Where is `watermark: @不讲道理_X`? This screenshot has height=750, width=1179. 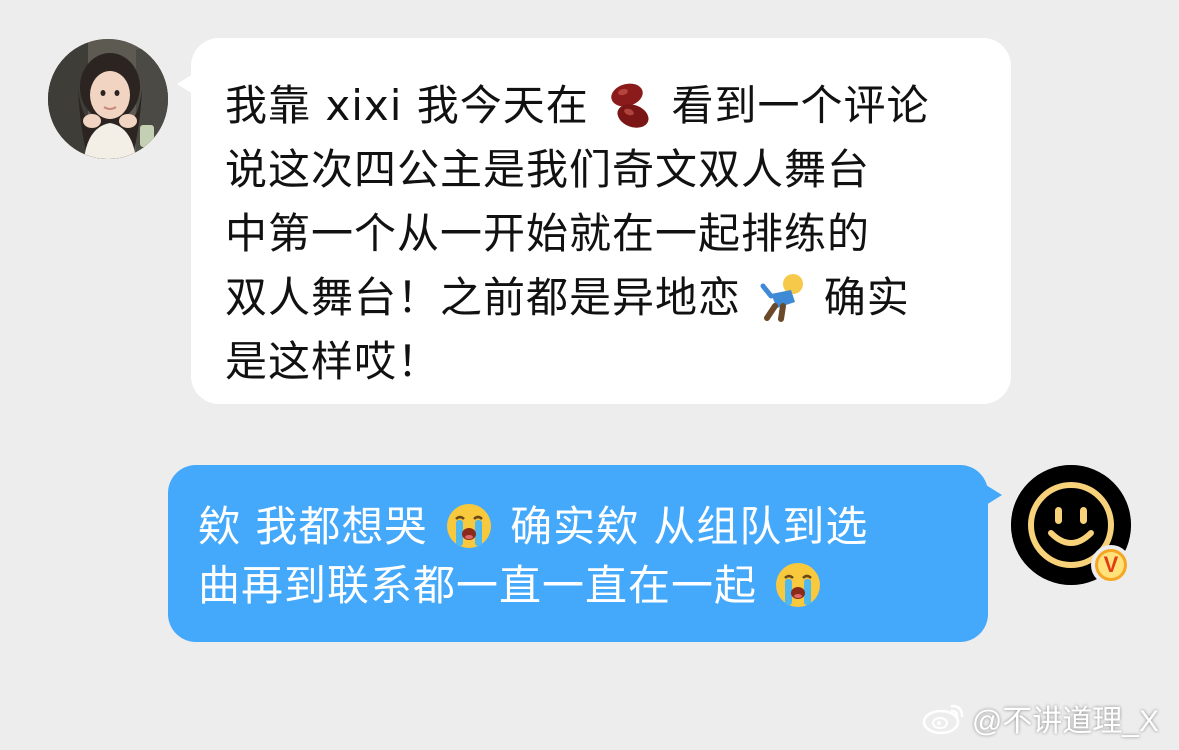
watermark: @不讲道理_X is located at coordinates (1040, 718).